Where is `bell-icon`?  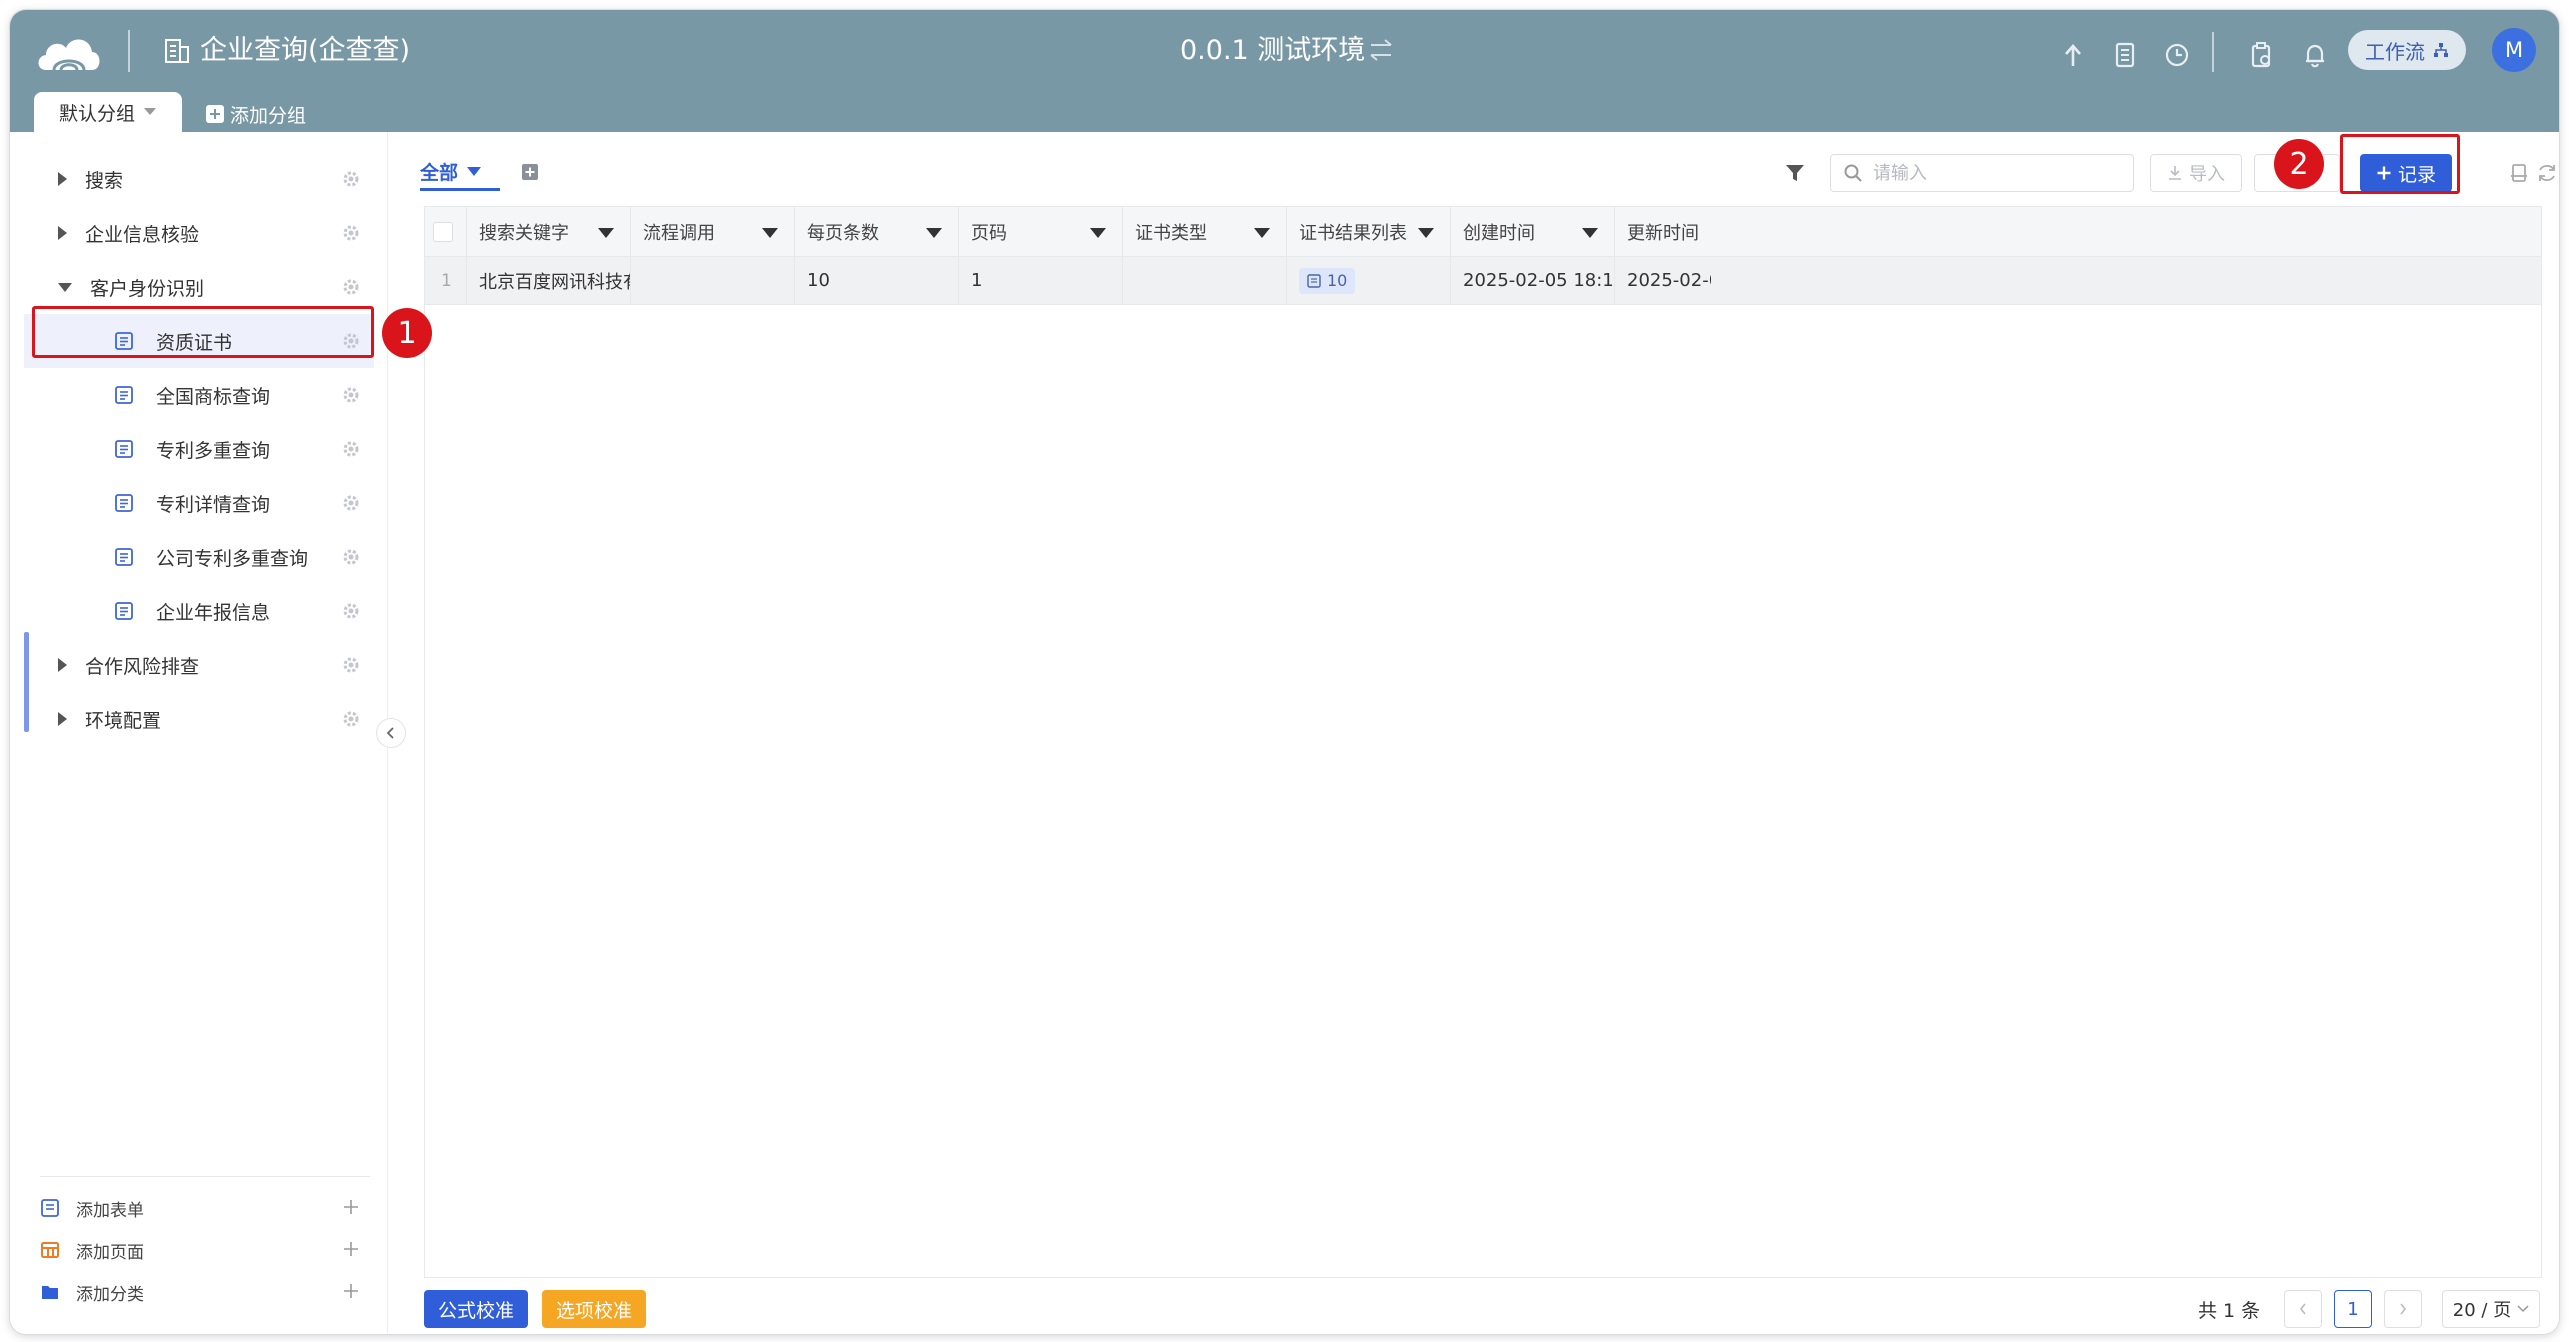
bell-icon is located at coordinates (2315, 55).